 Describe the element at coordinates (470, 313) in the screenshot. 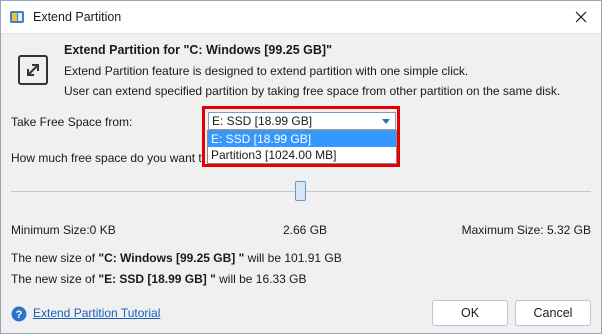

I see `ok-button: OK` at that location.